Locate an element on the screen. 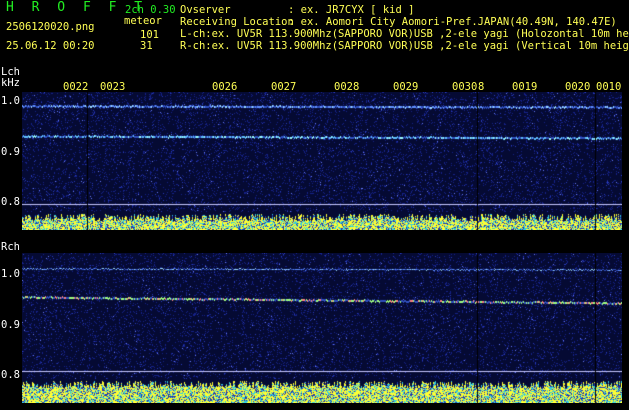 The width and height of the screenshot is (629, 410). lch-tick-0-8: 0.8 is located at coordinates (10, 202).